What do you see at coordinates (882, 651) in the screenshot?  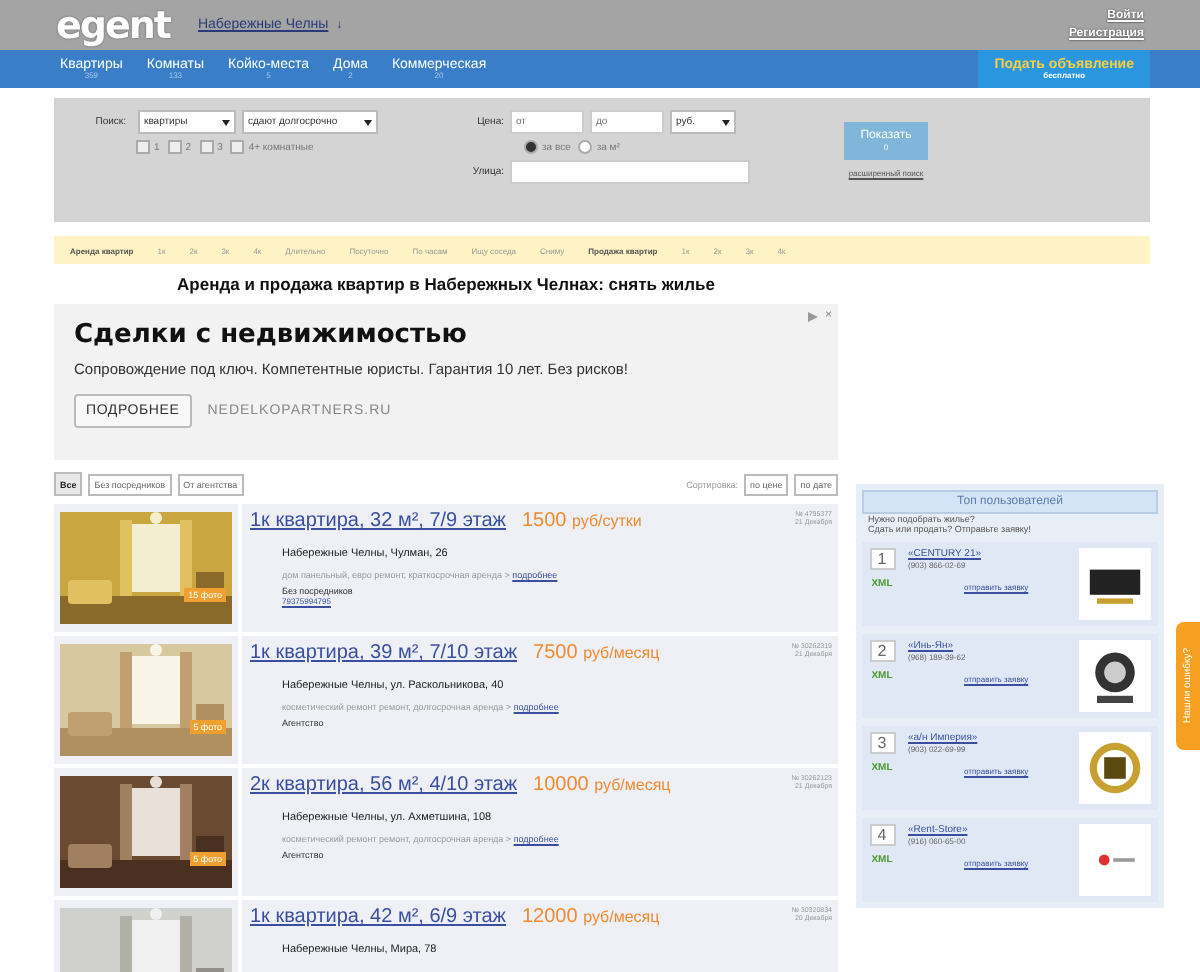 I see `rank-number: 2` at bounding box center [882, 651].